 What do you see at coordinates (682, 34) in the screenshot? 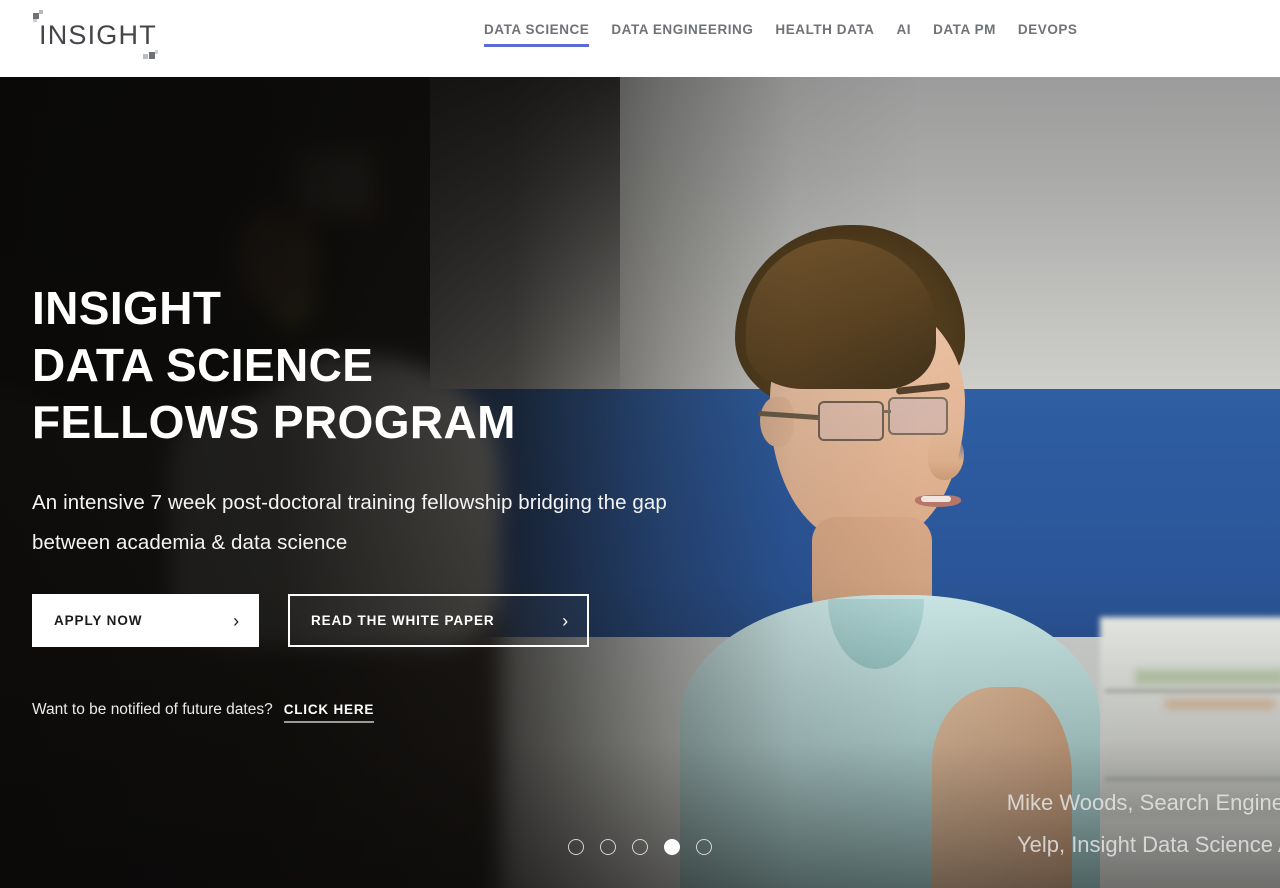
I see `nav-item-data-engineering: DATA ENGINEERING` at bounding box center [682, 34].